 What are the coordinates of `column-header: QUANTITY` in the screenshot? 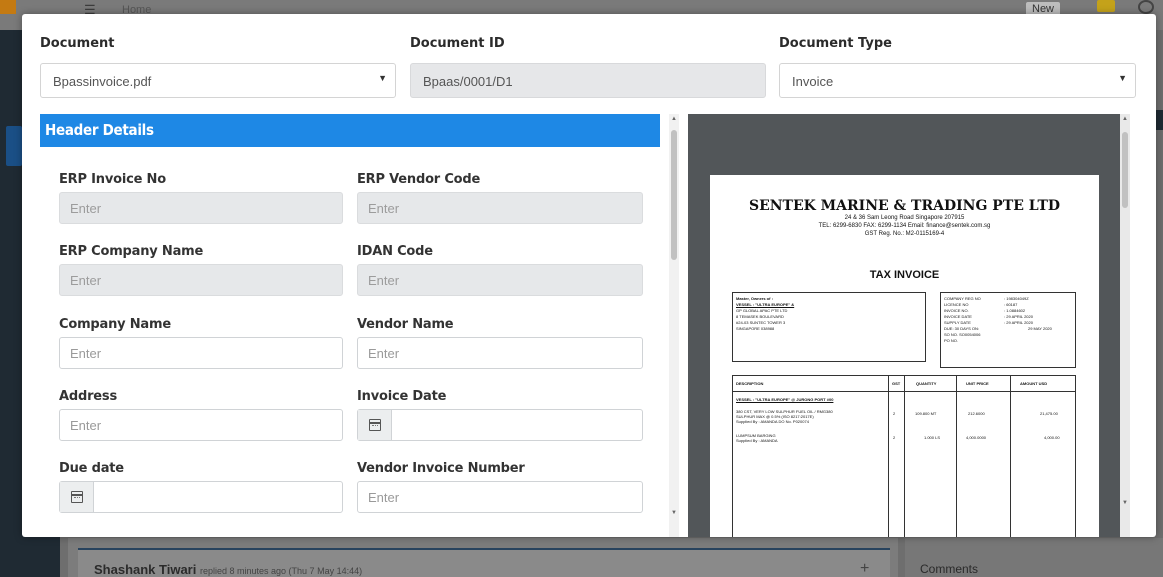 It's located at (926, 383).